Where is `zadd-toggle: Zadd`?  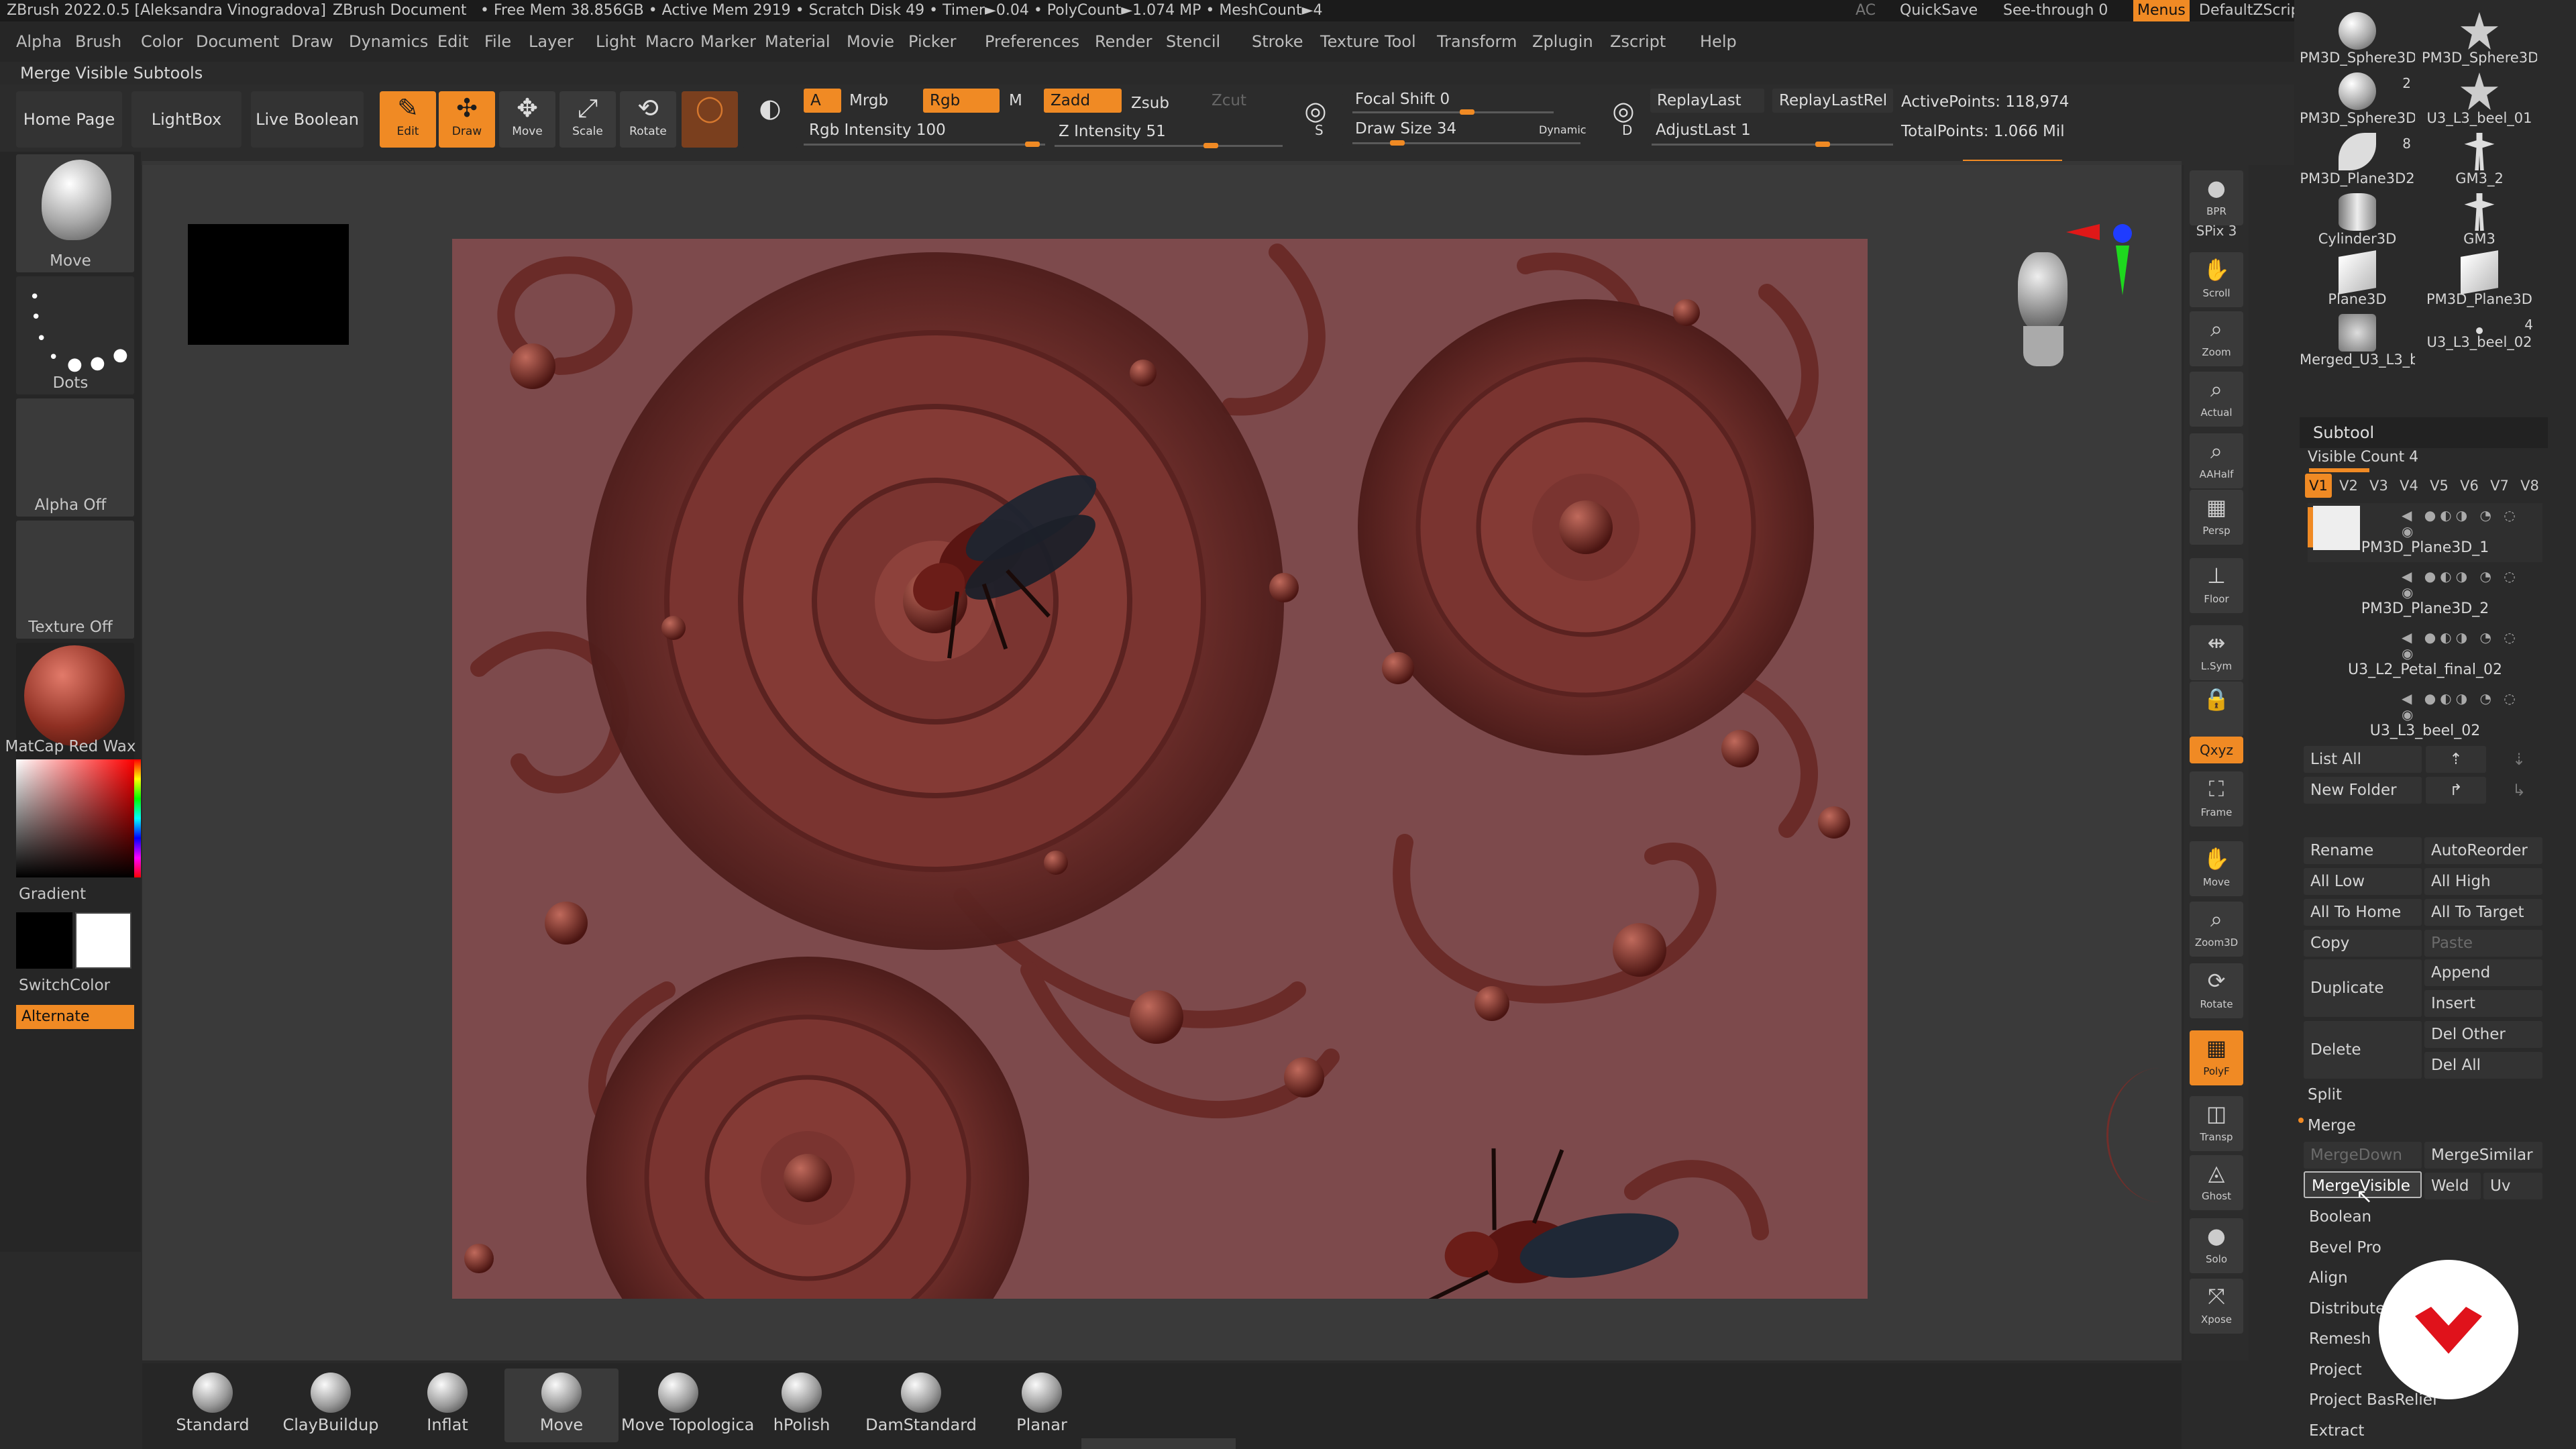
zadd-toggle: Zadd is located at coordinates (1083, 101).